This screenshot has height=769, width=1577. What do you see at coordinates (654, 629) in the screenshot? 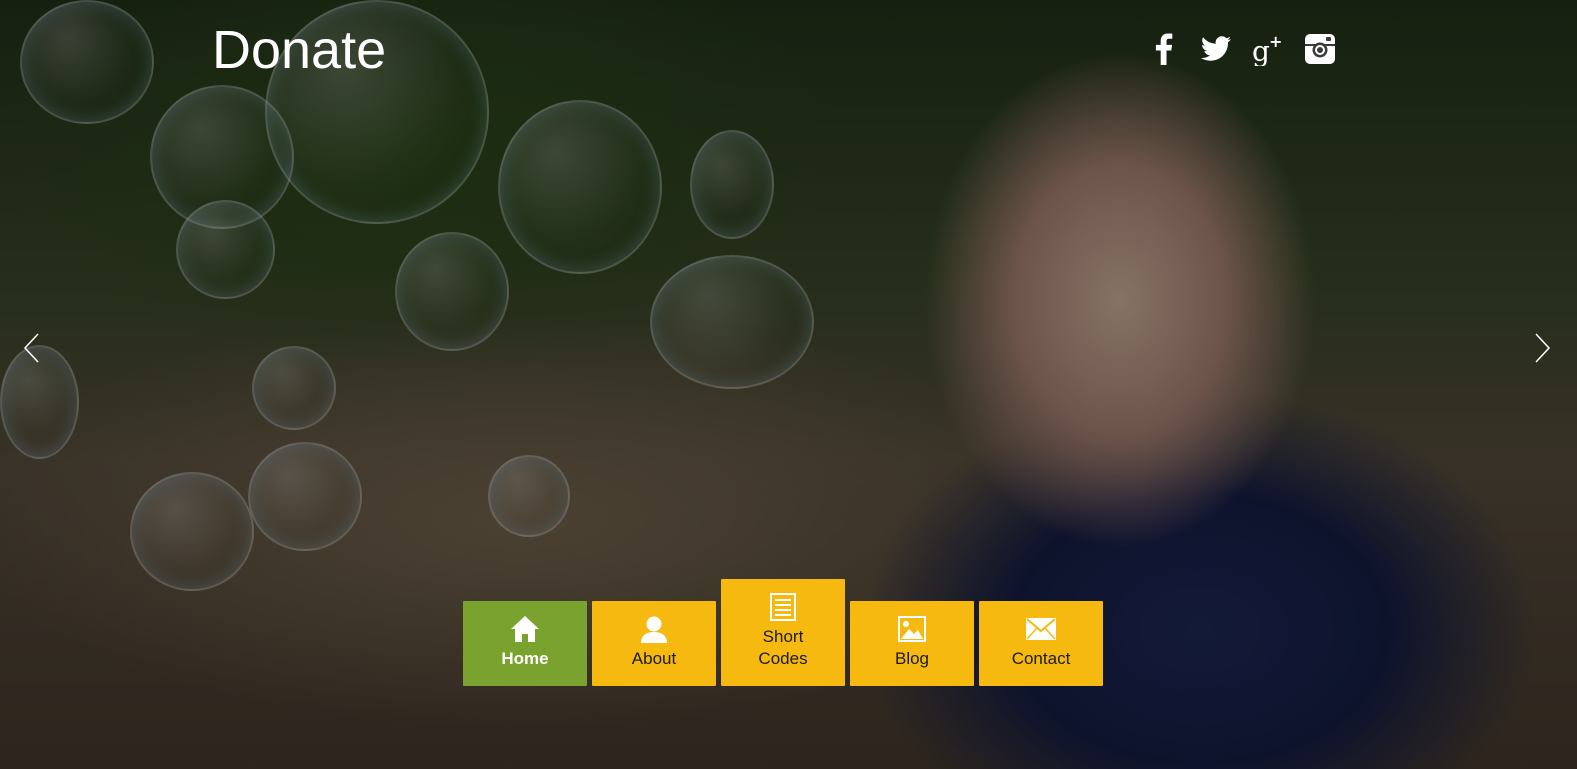
I see `user-icon` at bounding box center [654, 629].